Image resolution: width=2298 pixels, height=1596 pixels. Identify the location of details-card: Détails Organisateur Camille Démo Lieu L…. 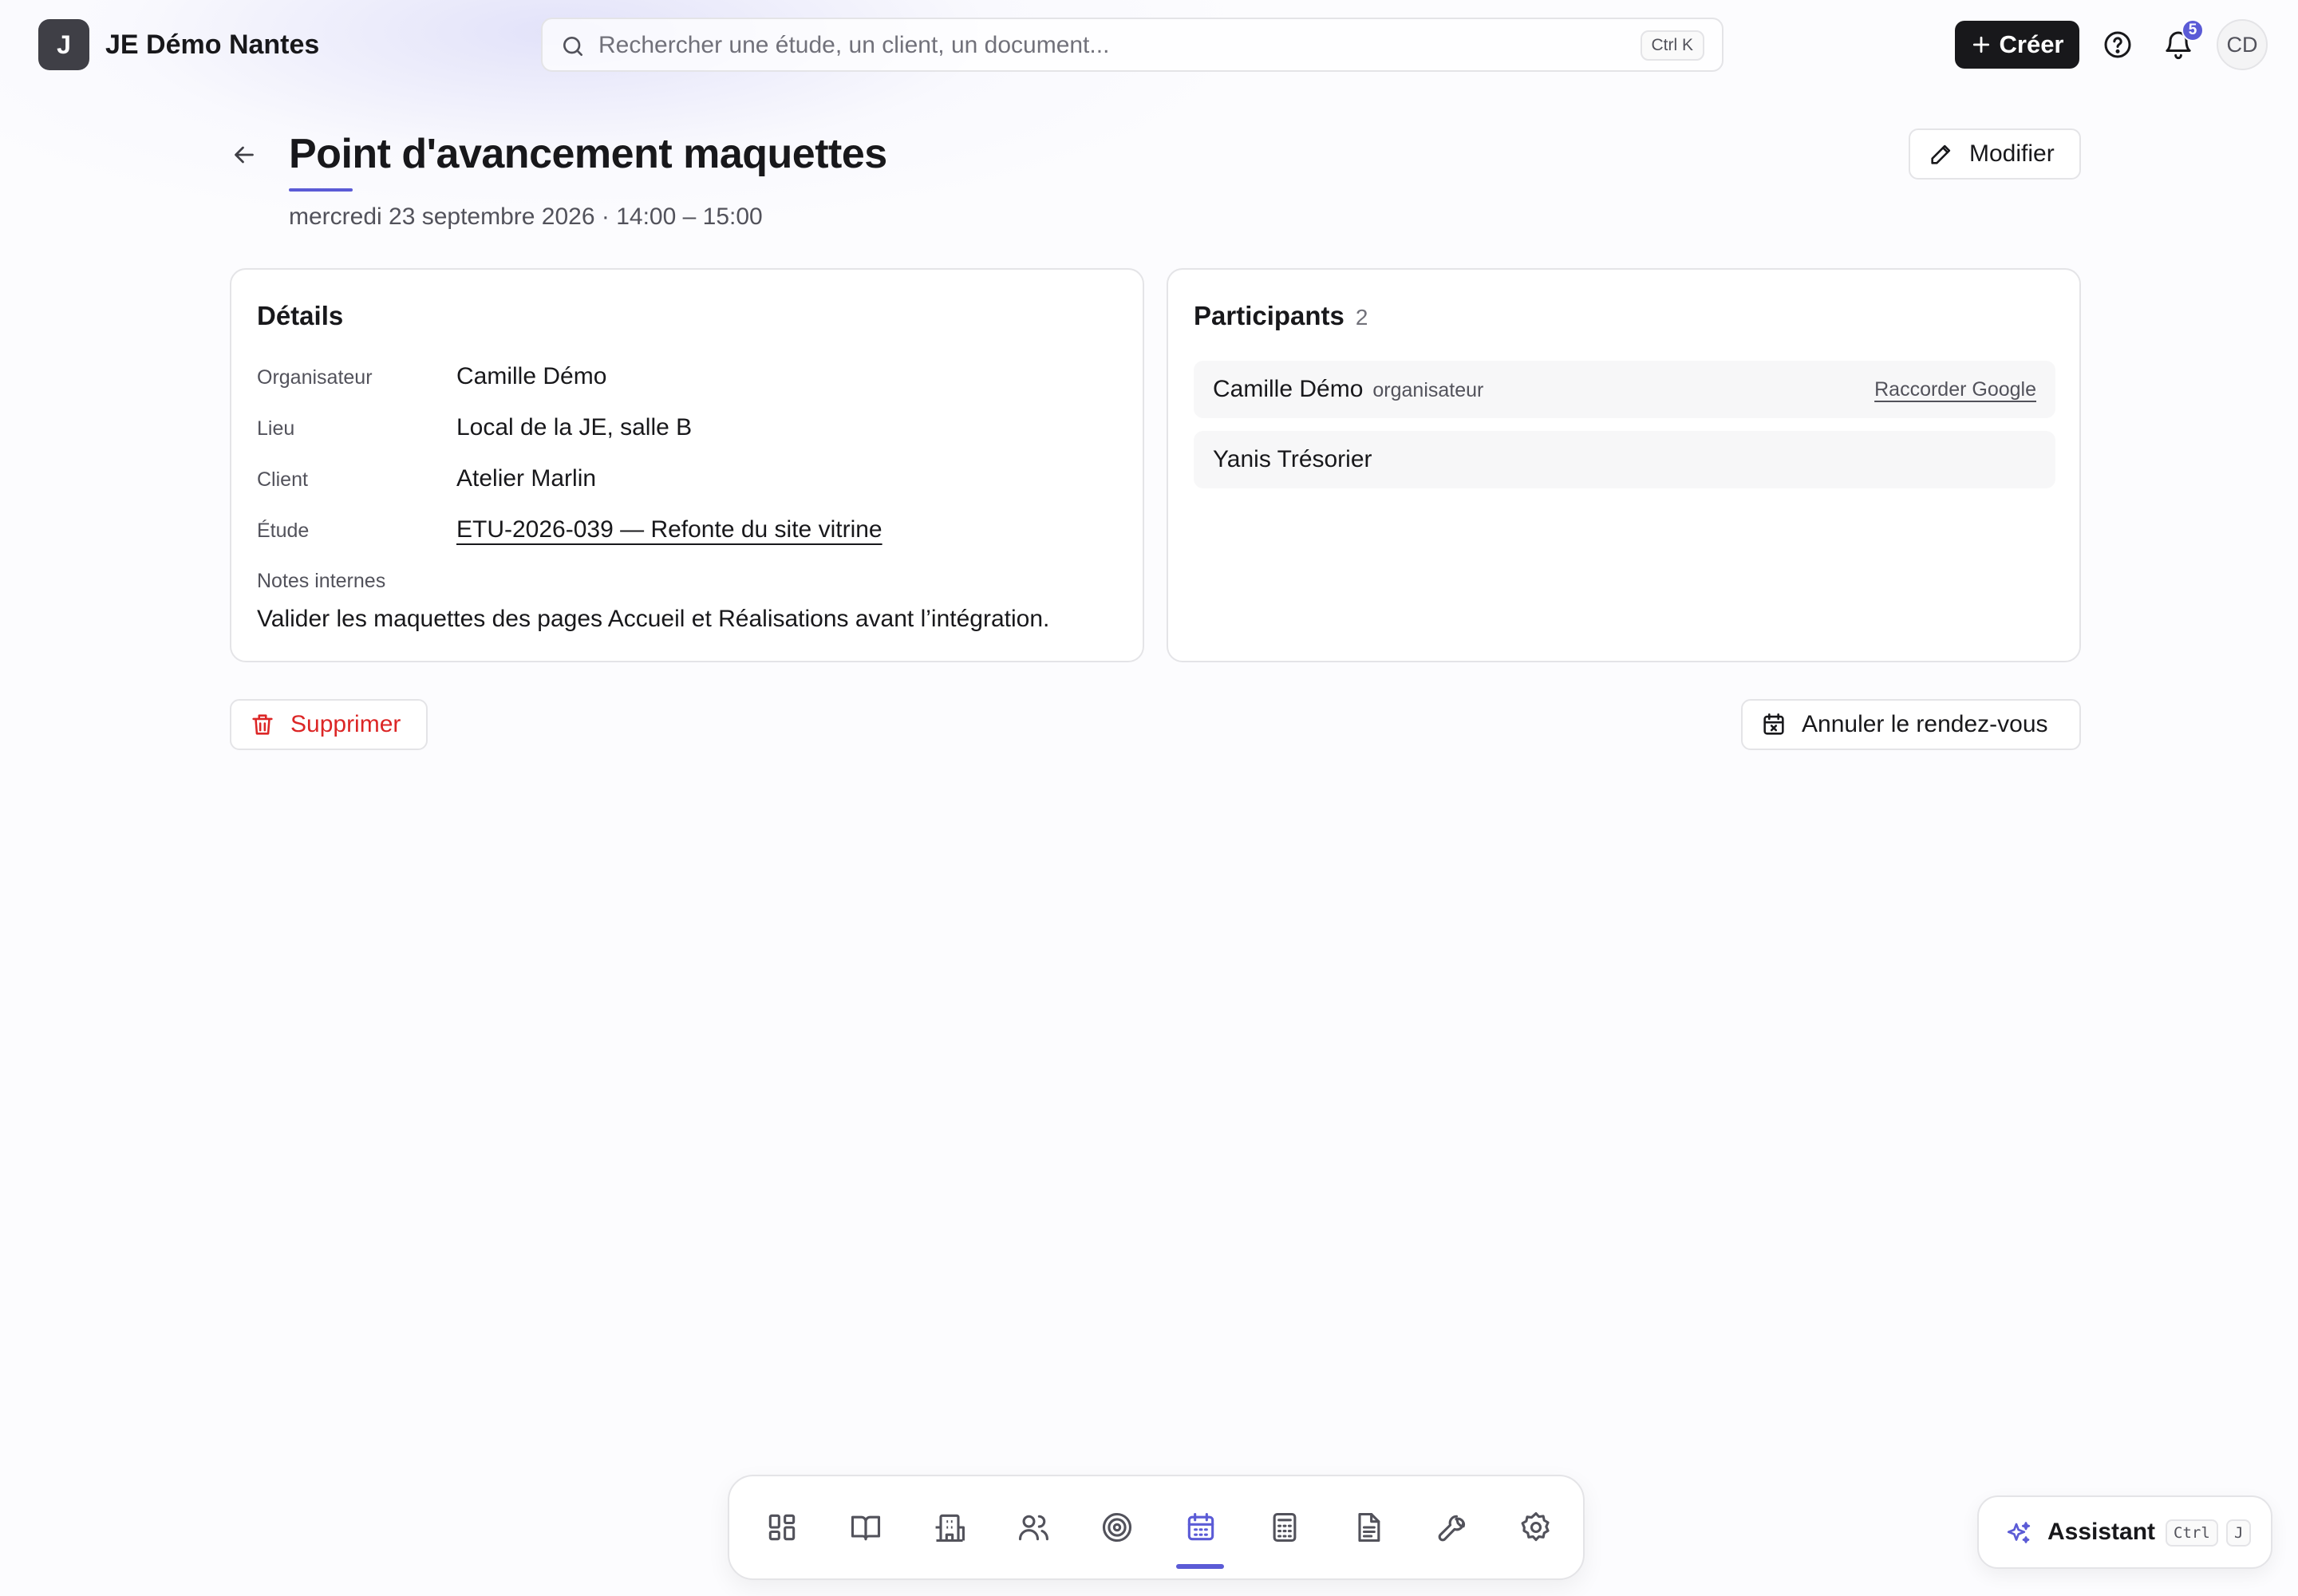
(687, 465).